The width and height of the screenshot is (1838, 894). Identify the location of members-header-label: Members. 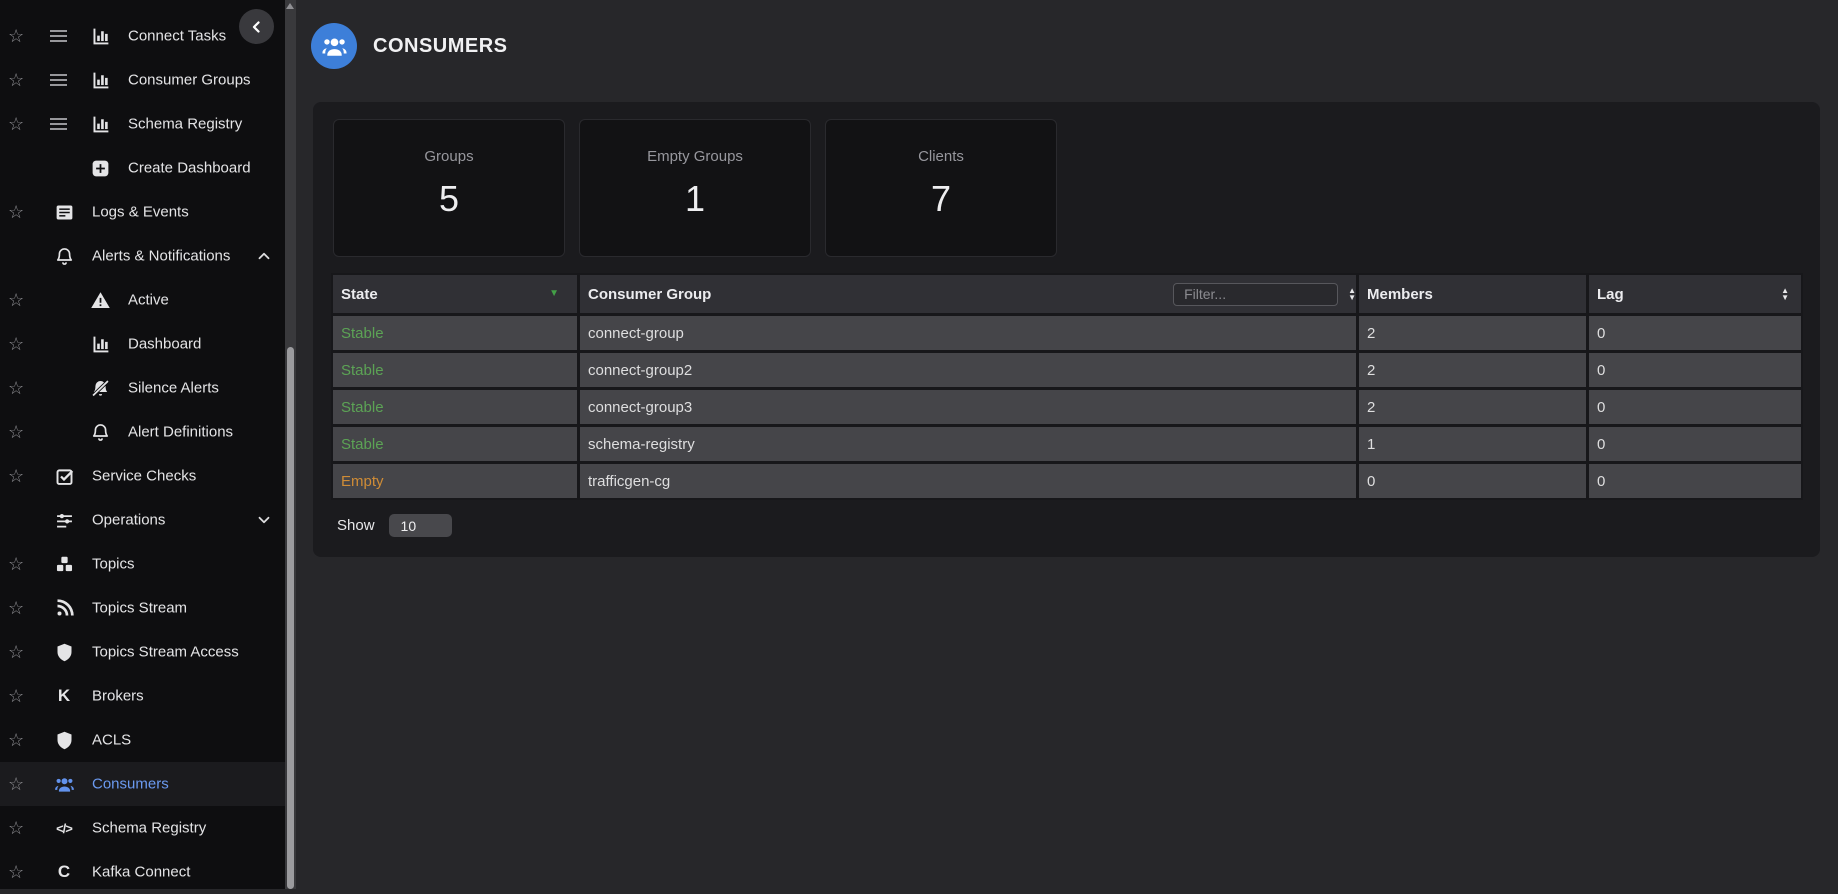
(1400, 294).